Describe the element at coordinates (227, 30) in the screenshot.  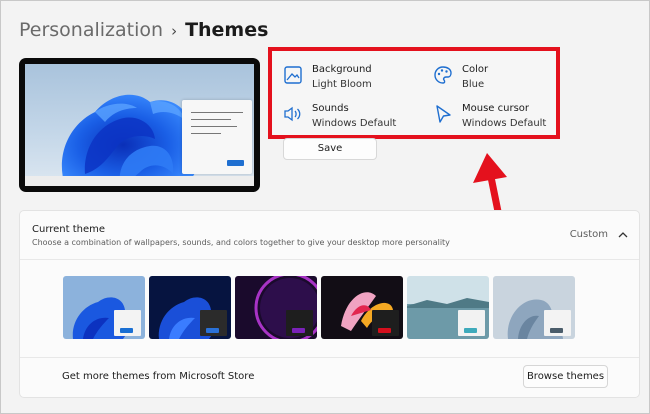
I see `page-title: Themes` at that location.